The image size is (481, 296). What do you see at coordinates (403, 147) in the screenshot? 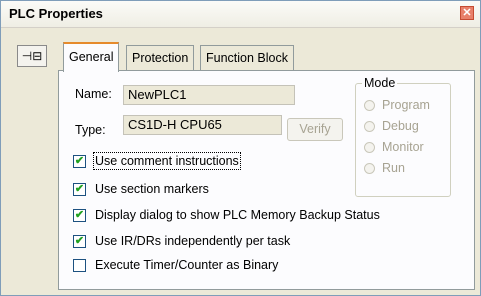
I see `mode-option-label: Monitor` at bounding box center [403, 147].